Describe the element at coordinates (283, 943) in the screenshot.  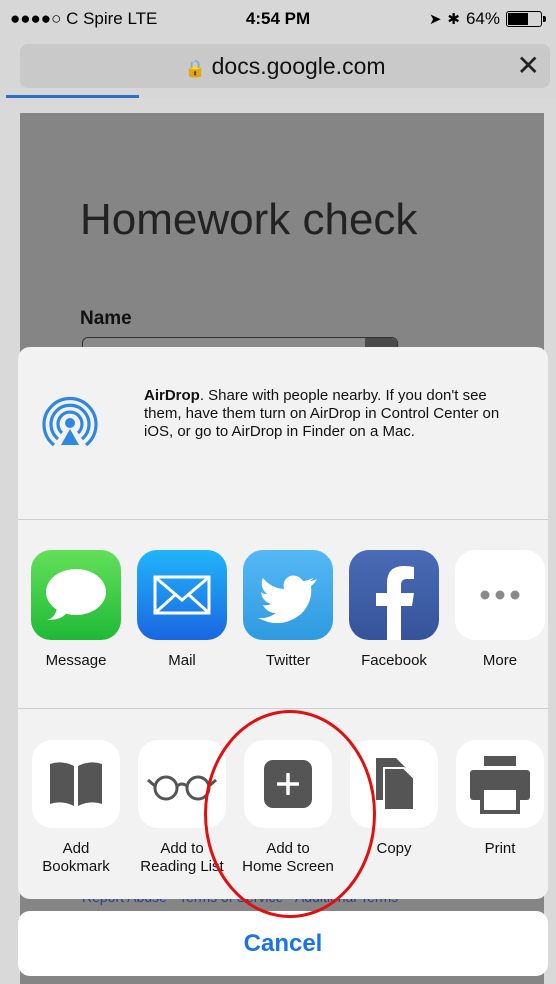
I see `cancel-button: Cancel` at that location.